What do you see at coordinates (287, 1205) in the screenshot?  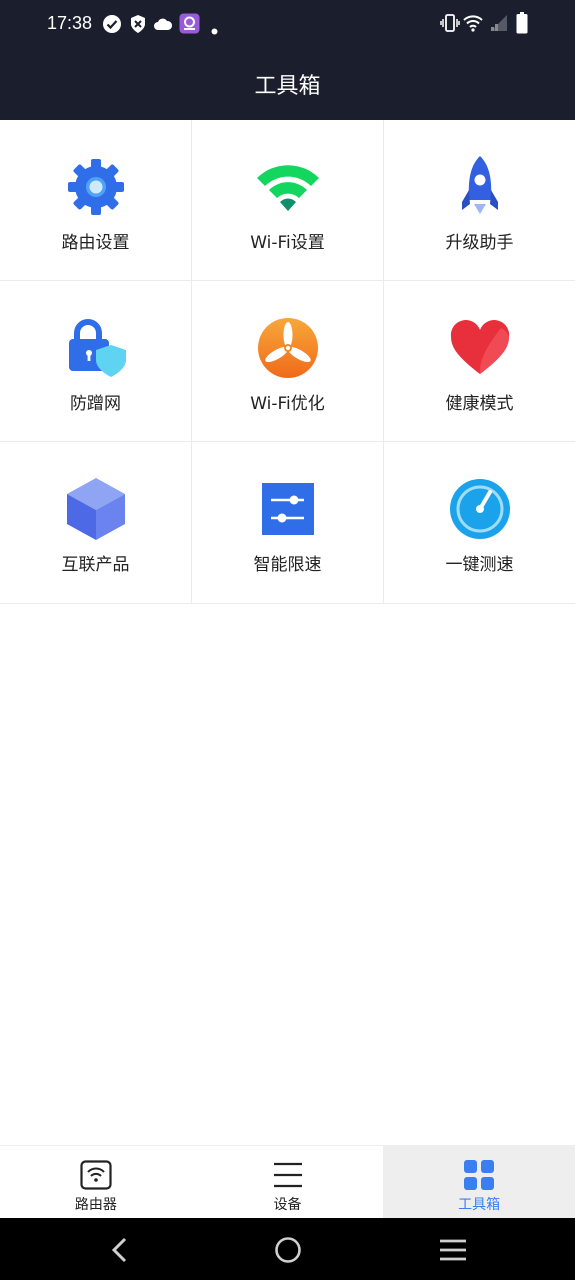 I see `nav-label: 设备` at bounding box center [287, 1205].